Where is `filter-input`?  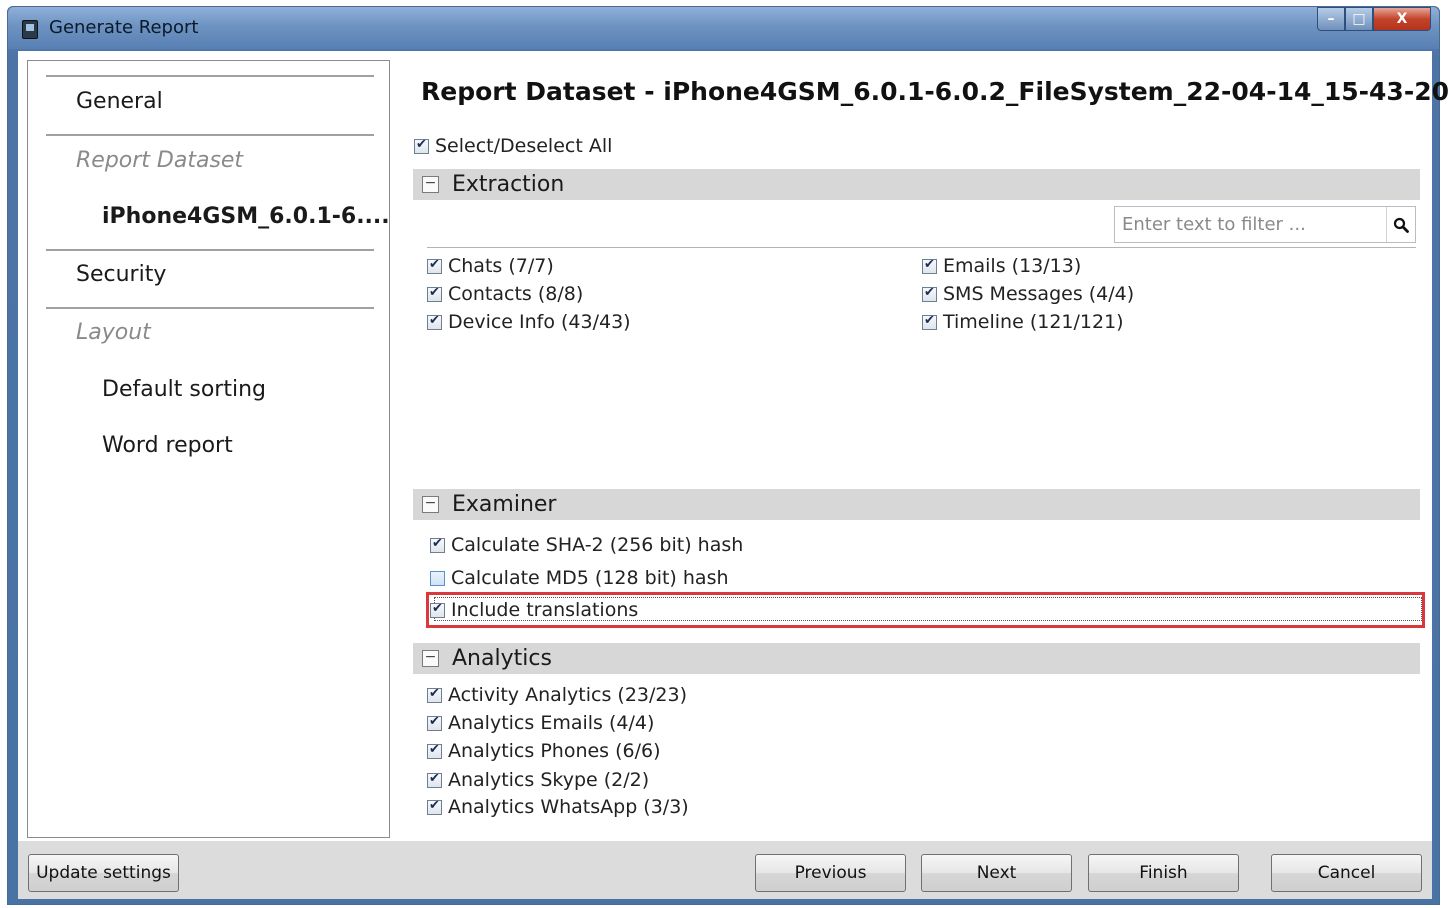 filter-input is located at coordinates (1251, 224).